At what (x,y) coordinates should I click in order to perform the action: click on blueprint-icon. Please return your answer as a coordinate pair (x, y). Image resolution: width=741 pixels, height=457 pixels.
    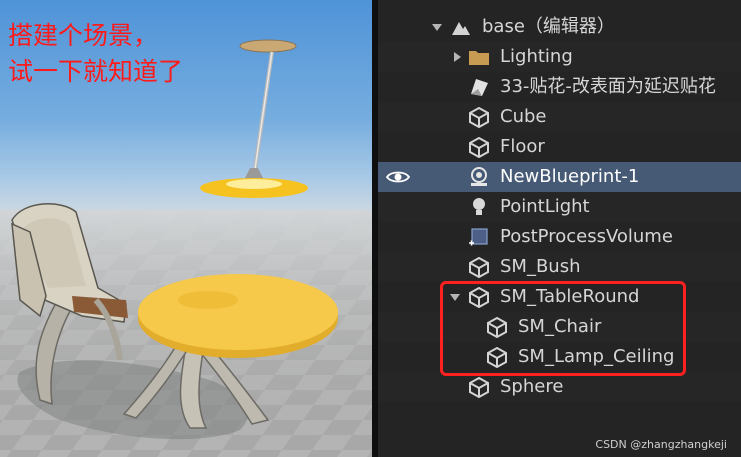
    Looking at the image, I should click on (479, 176).